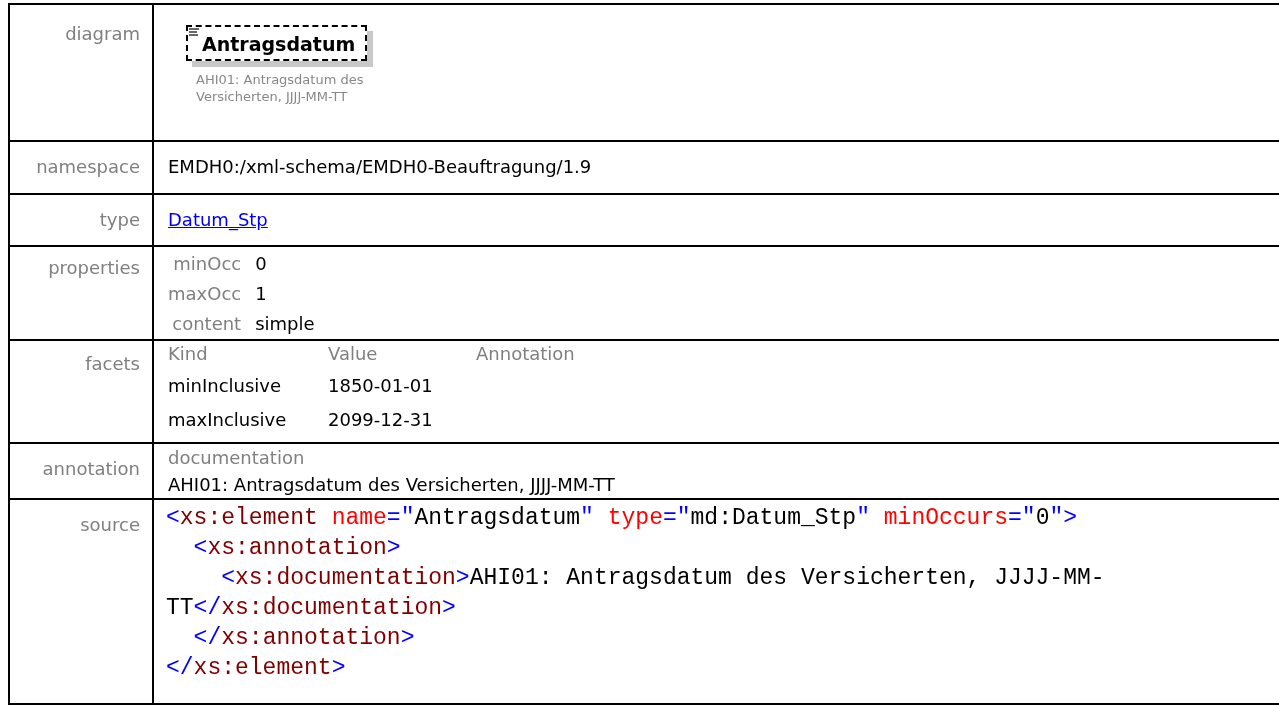  Describe the element at coordinates (207, 264) in the screenshot. I see `property-name: minOcc` at that location.